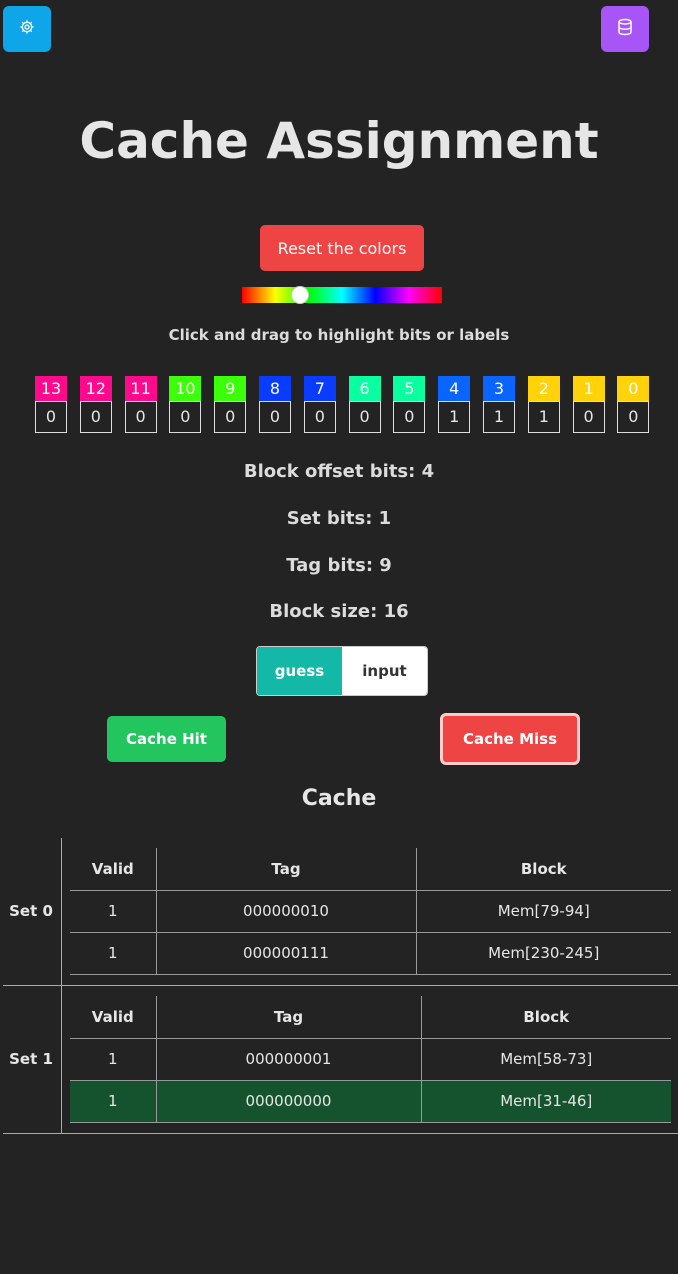  I want to click on bit-cell: 90, so click(230, 404).